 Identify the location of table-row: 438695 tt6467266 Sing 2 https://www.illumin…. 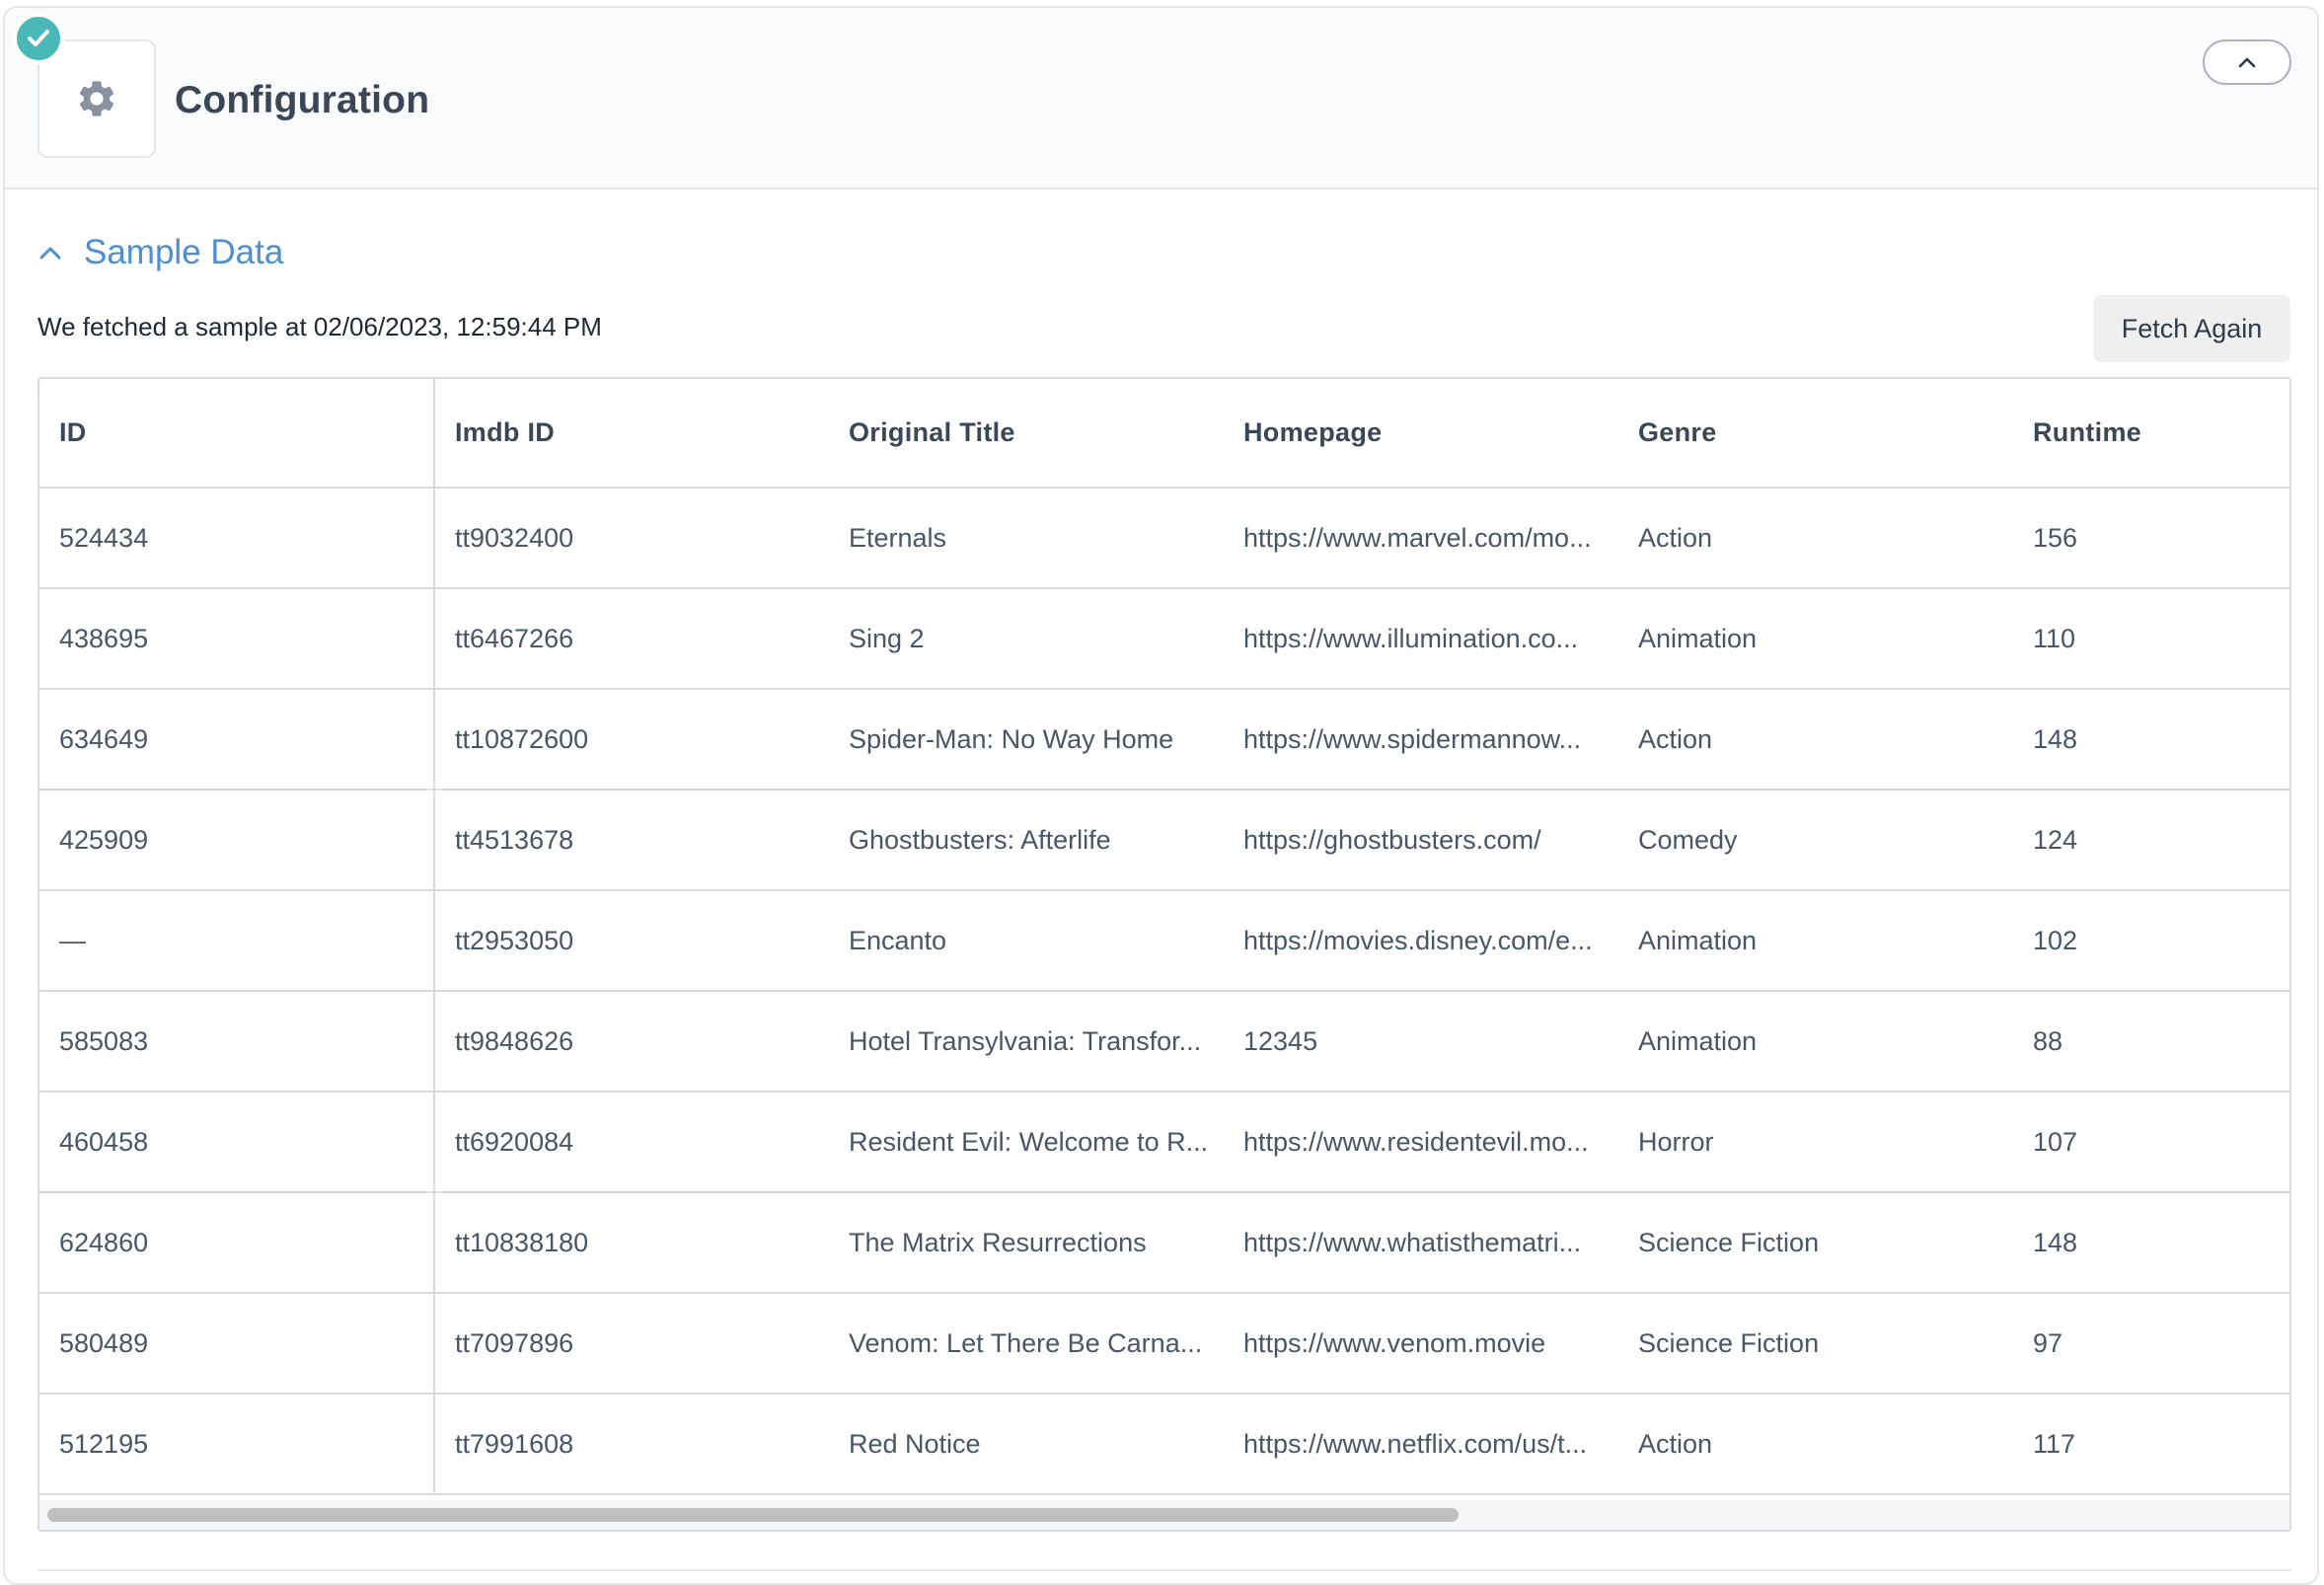
(1164, 639).